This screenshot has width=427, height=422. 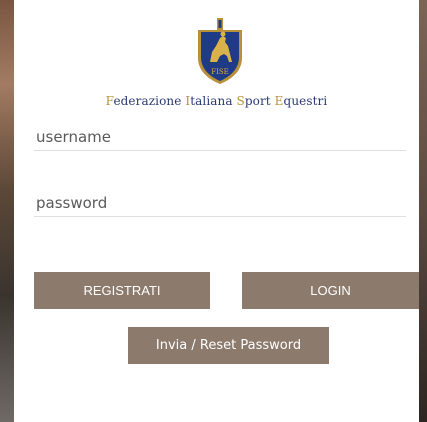 I want to click on background-left, so click(x=7, y=211).